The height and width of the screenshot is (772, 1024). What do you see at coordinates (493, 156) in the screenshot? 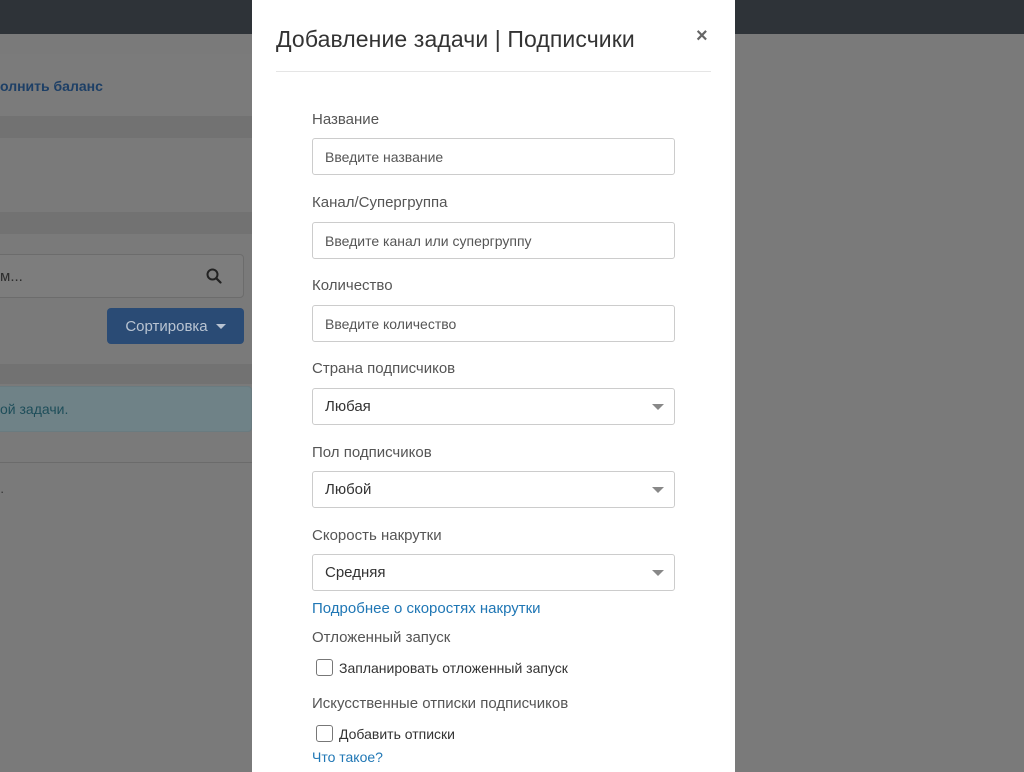
I see `name-input` at bounding box center [493, 156].